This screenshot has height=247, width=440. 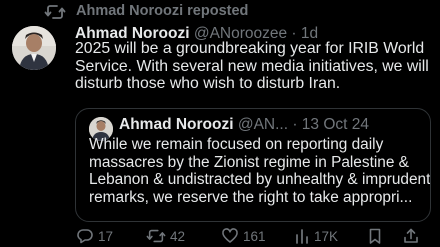 I want to click on views-count: 17K, so click(x=326, y=236).